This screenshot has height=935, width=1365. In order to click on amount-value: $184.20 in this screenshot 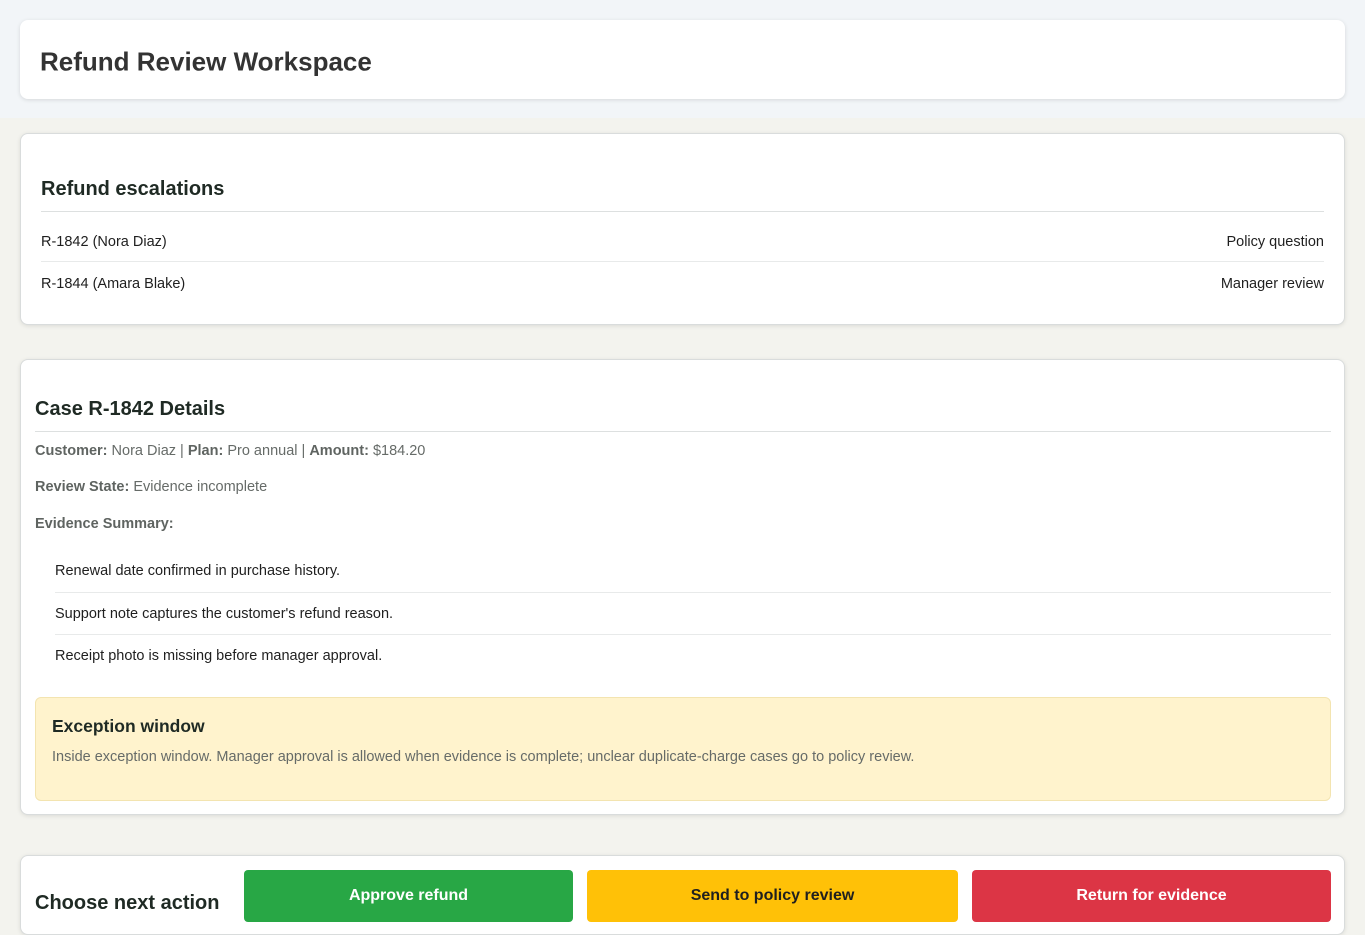, I will do `click(399, 451)`.